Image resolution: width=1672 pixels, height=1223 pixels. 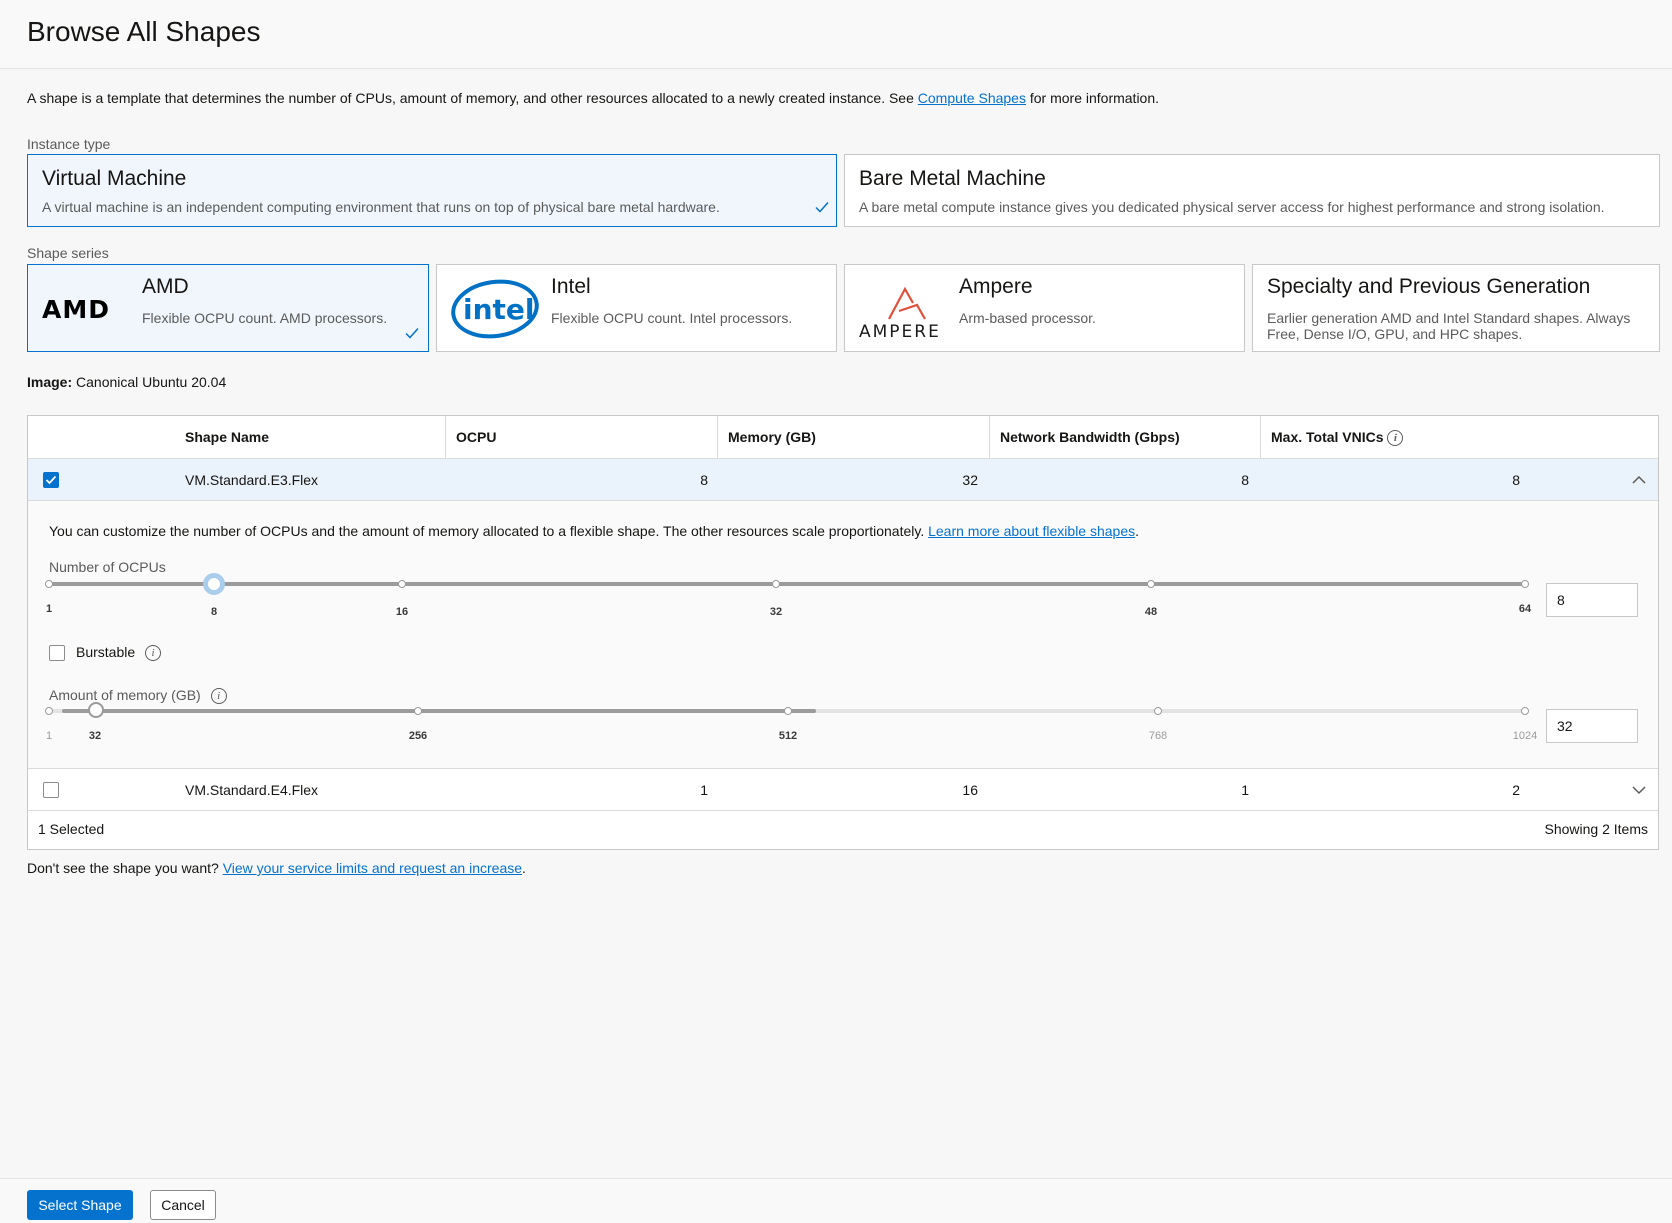 I want to click on card-description: Flexible OCPU count. Intel processors., so click(x=672, y=318).